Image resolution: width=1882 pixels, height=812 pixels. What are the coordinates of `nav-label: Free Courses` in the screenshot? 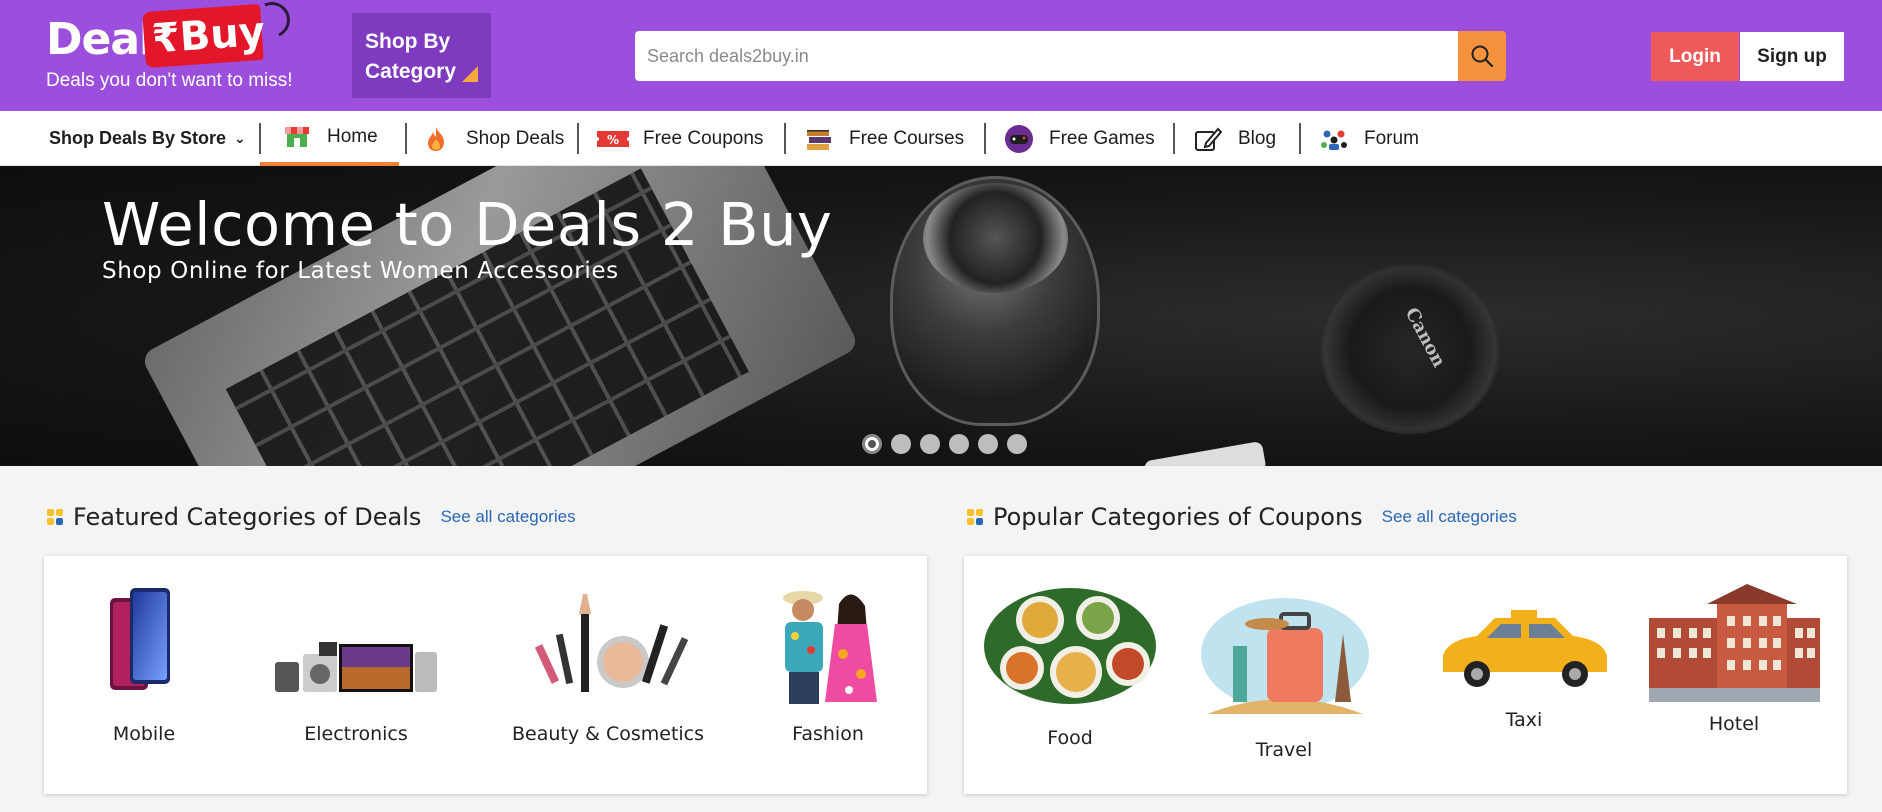 It's located at (907, 138).